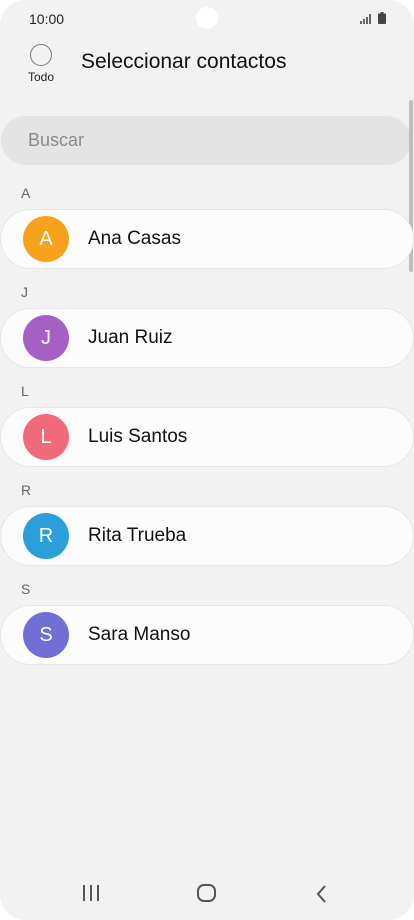 The width and height of the screenshot is (414, 920). I want to click on contact-name: Rita Trueba, so click(137, 535).